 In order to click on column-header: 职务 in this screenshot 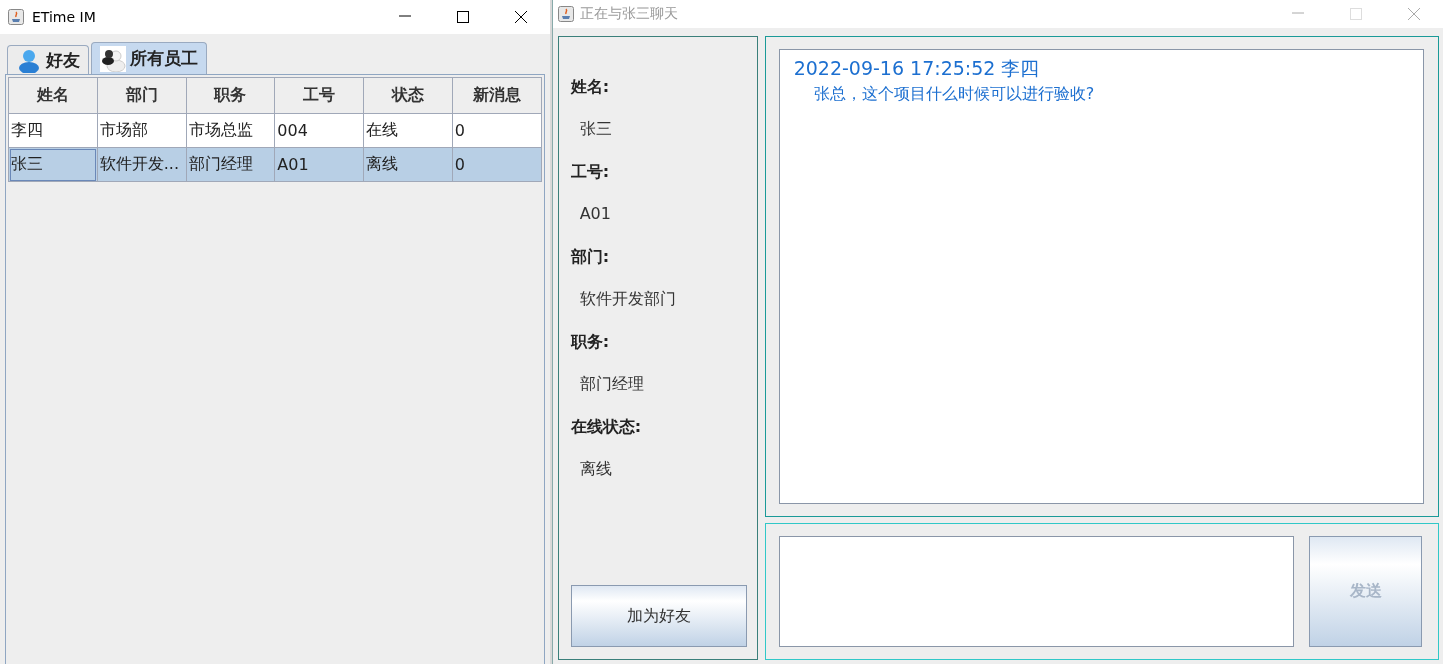, I will do `click(230, 95)`.